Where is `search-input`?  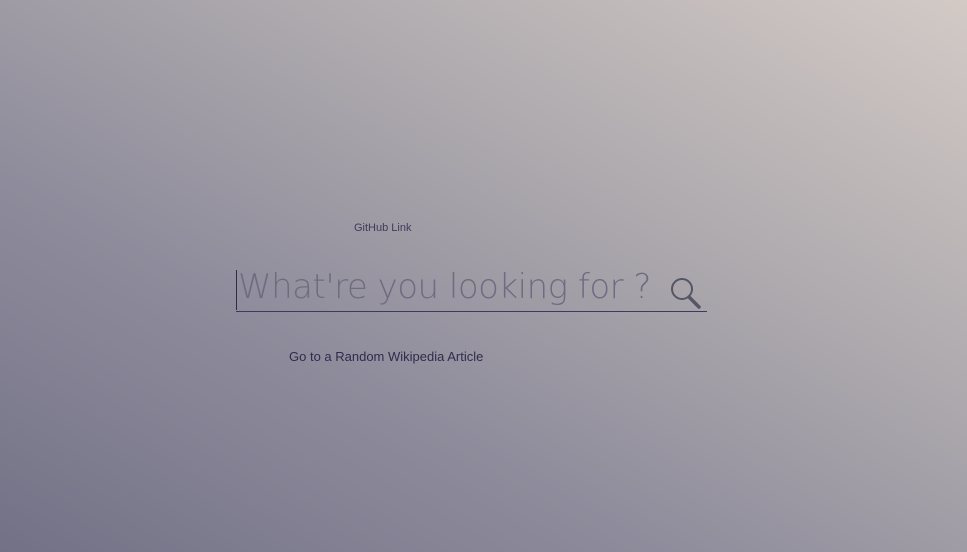 search-input is located at coordinates (449, 287).